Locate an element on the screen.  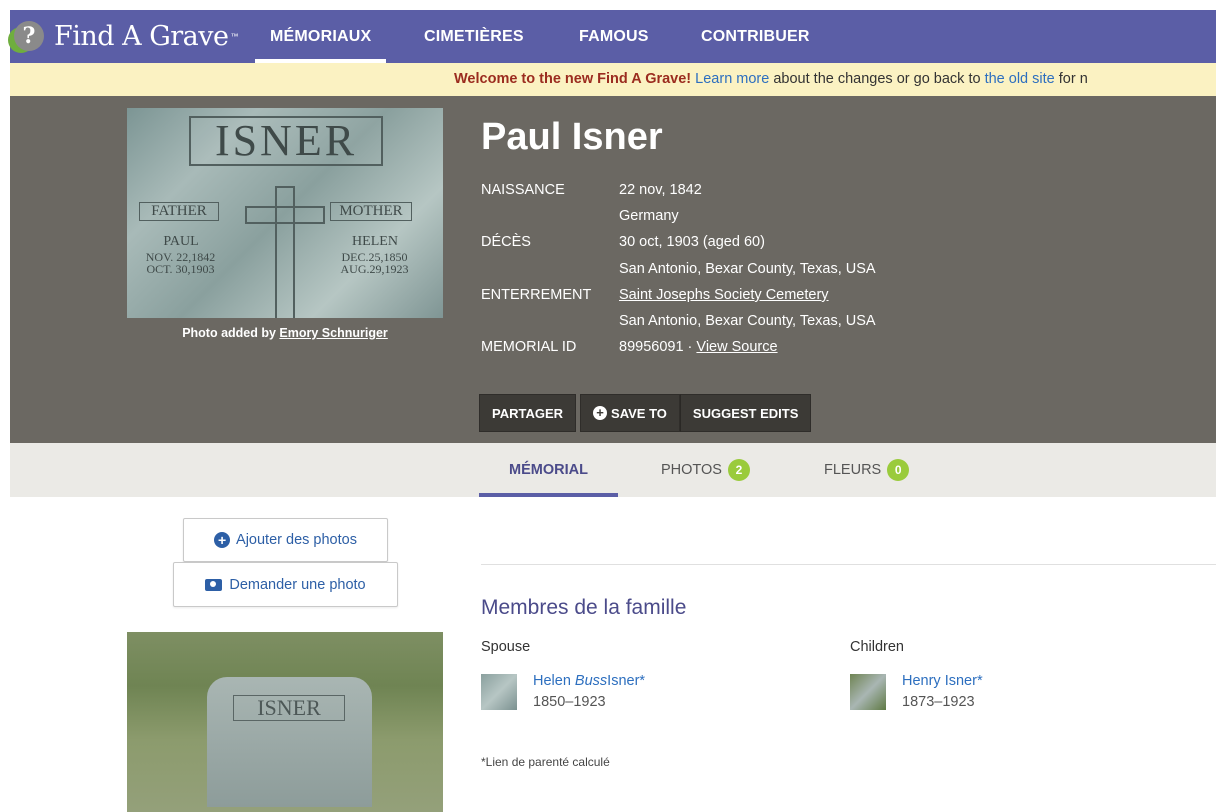
logo-text: Find A Grave is located at coordinates (141, 36).